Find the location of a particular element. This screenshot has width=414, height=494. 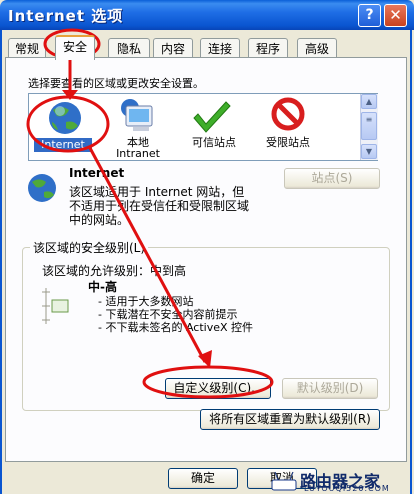

tab-security: 安全 is located at coordinates (75, 47).